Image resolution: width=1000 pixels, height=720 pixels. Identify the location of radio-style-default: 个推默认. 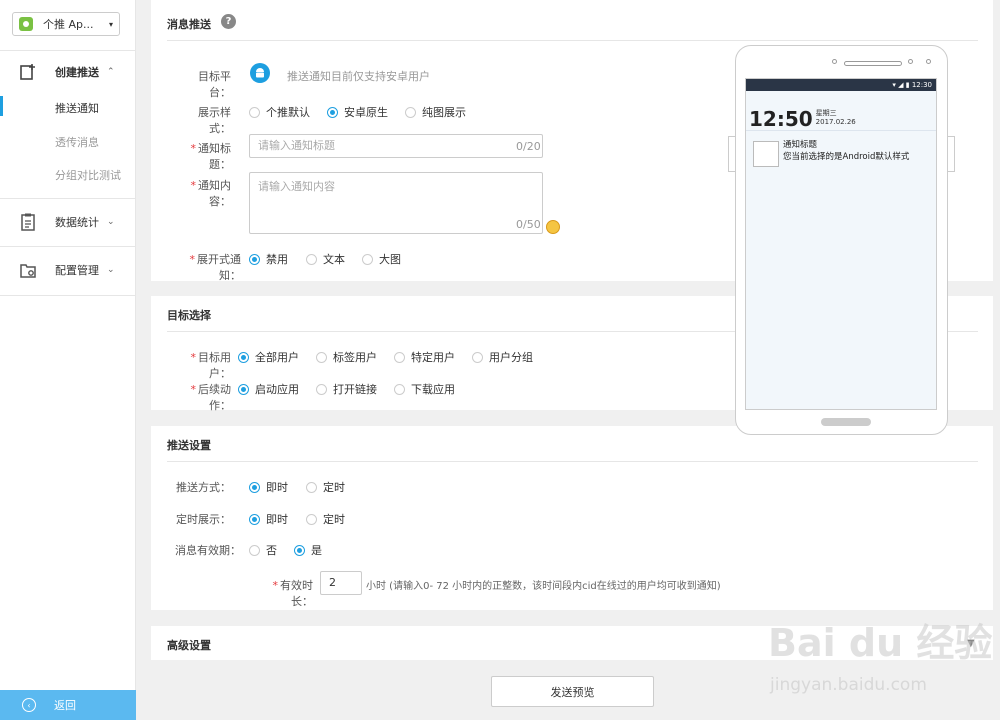
(279, 112).